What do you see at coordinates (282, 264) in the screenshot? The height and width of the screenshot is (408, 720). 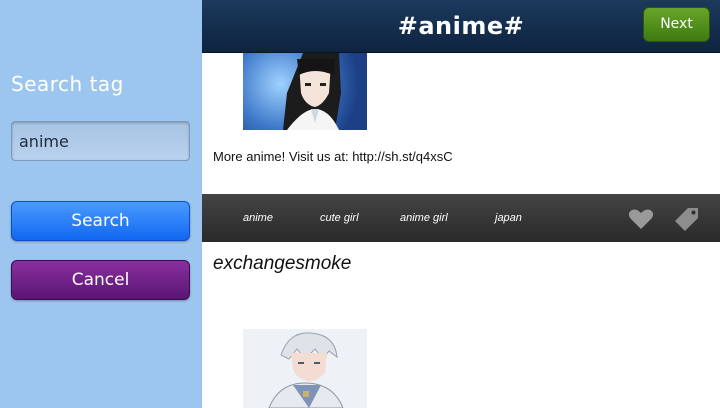 I see `post-username: exchangesmoke` at bounding box center [282, 264].